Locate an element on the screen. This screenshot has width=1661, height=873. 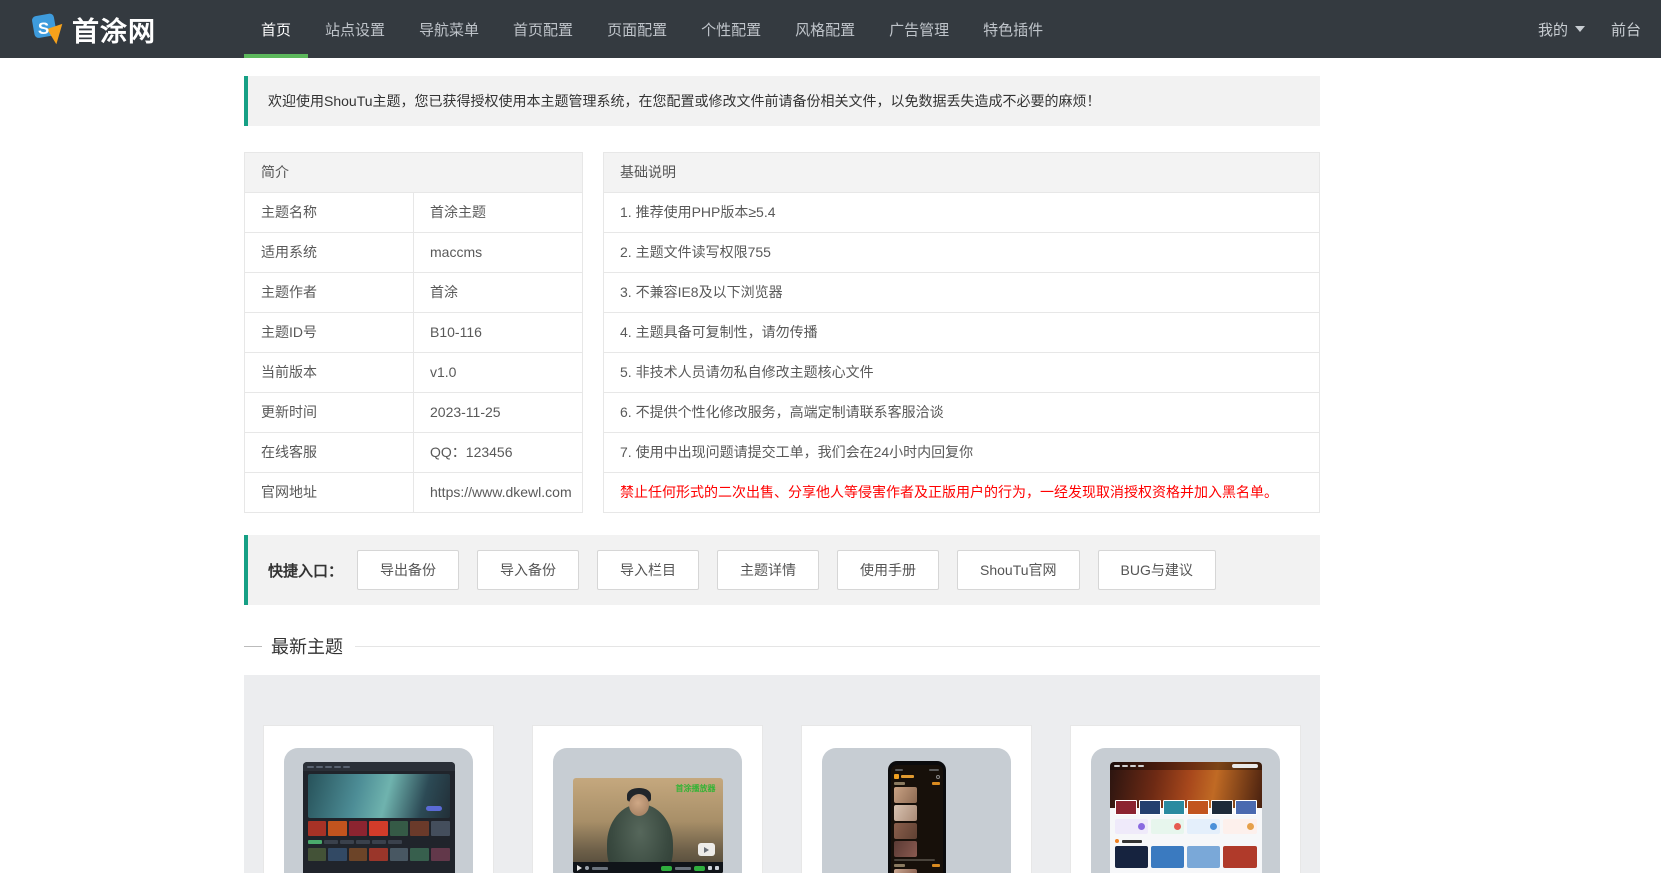
intro-table-title: 简介 is located at coordinates (413, 172).